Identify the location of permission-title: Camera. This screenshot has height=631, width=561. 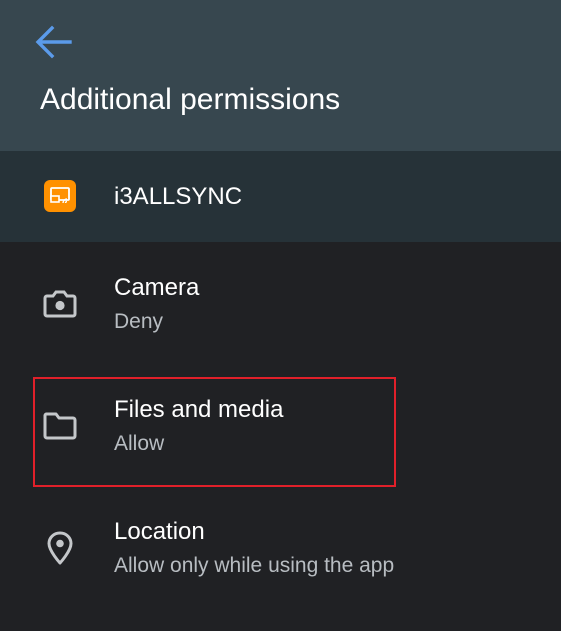
(157, 287).